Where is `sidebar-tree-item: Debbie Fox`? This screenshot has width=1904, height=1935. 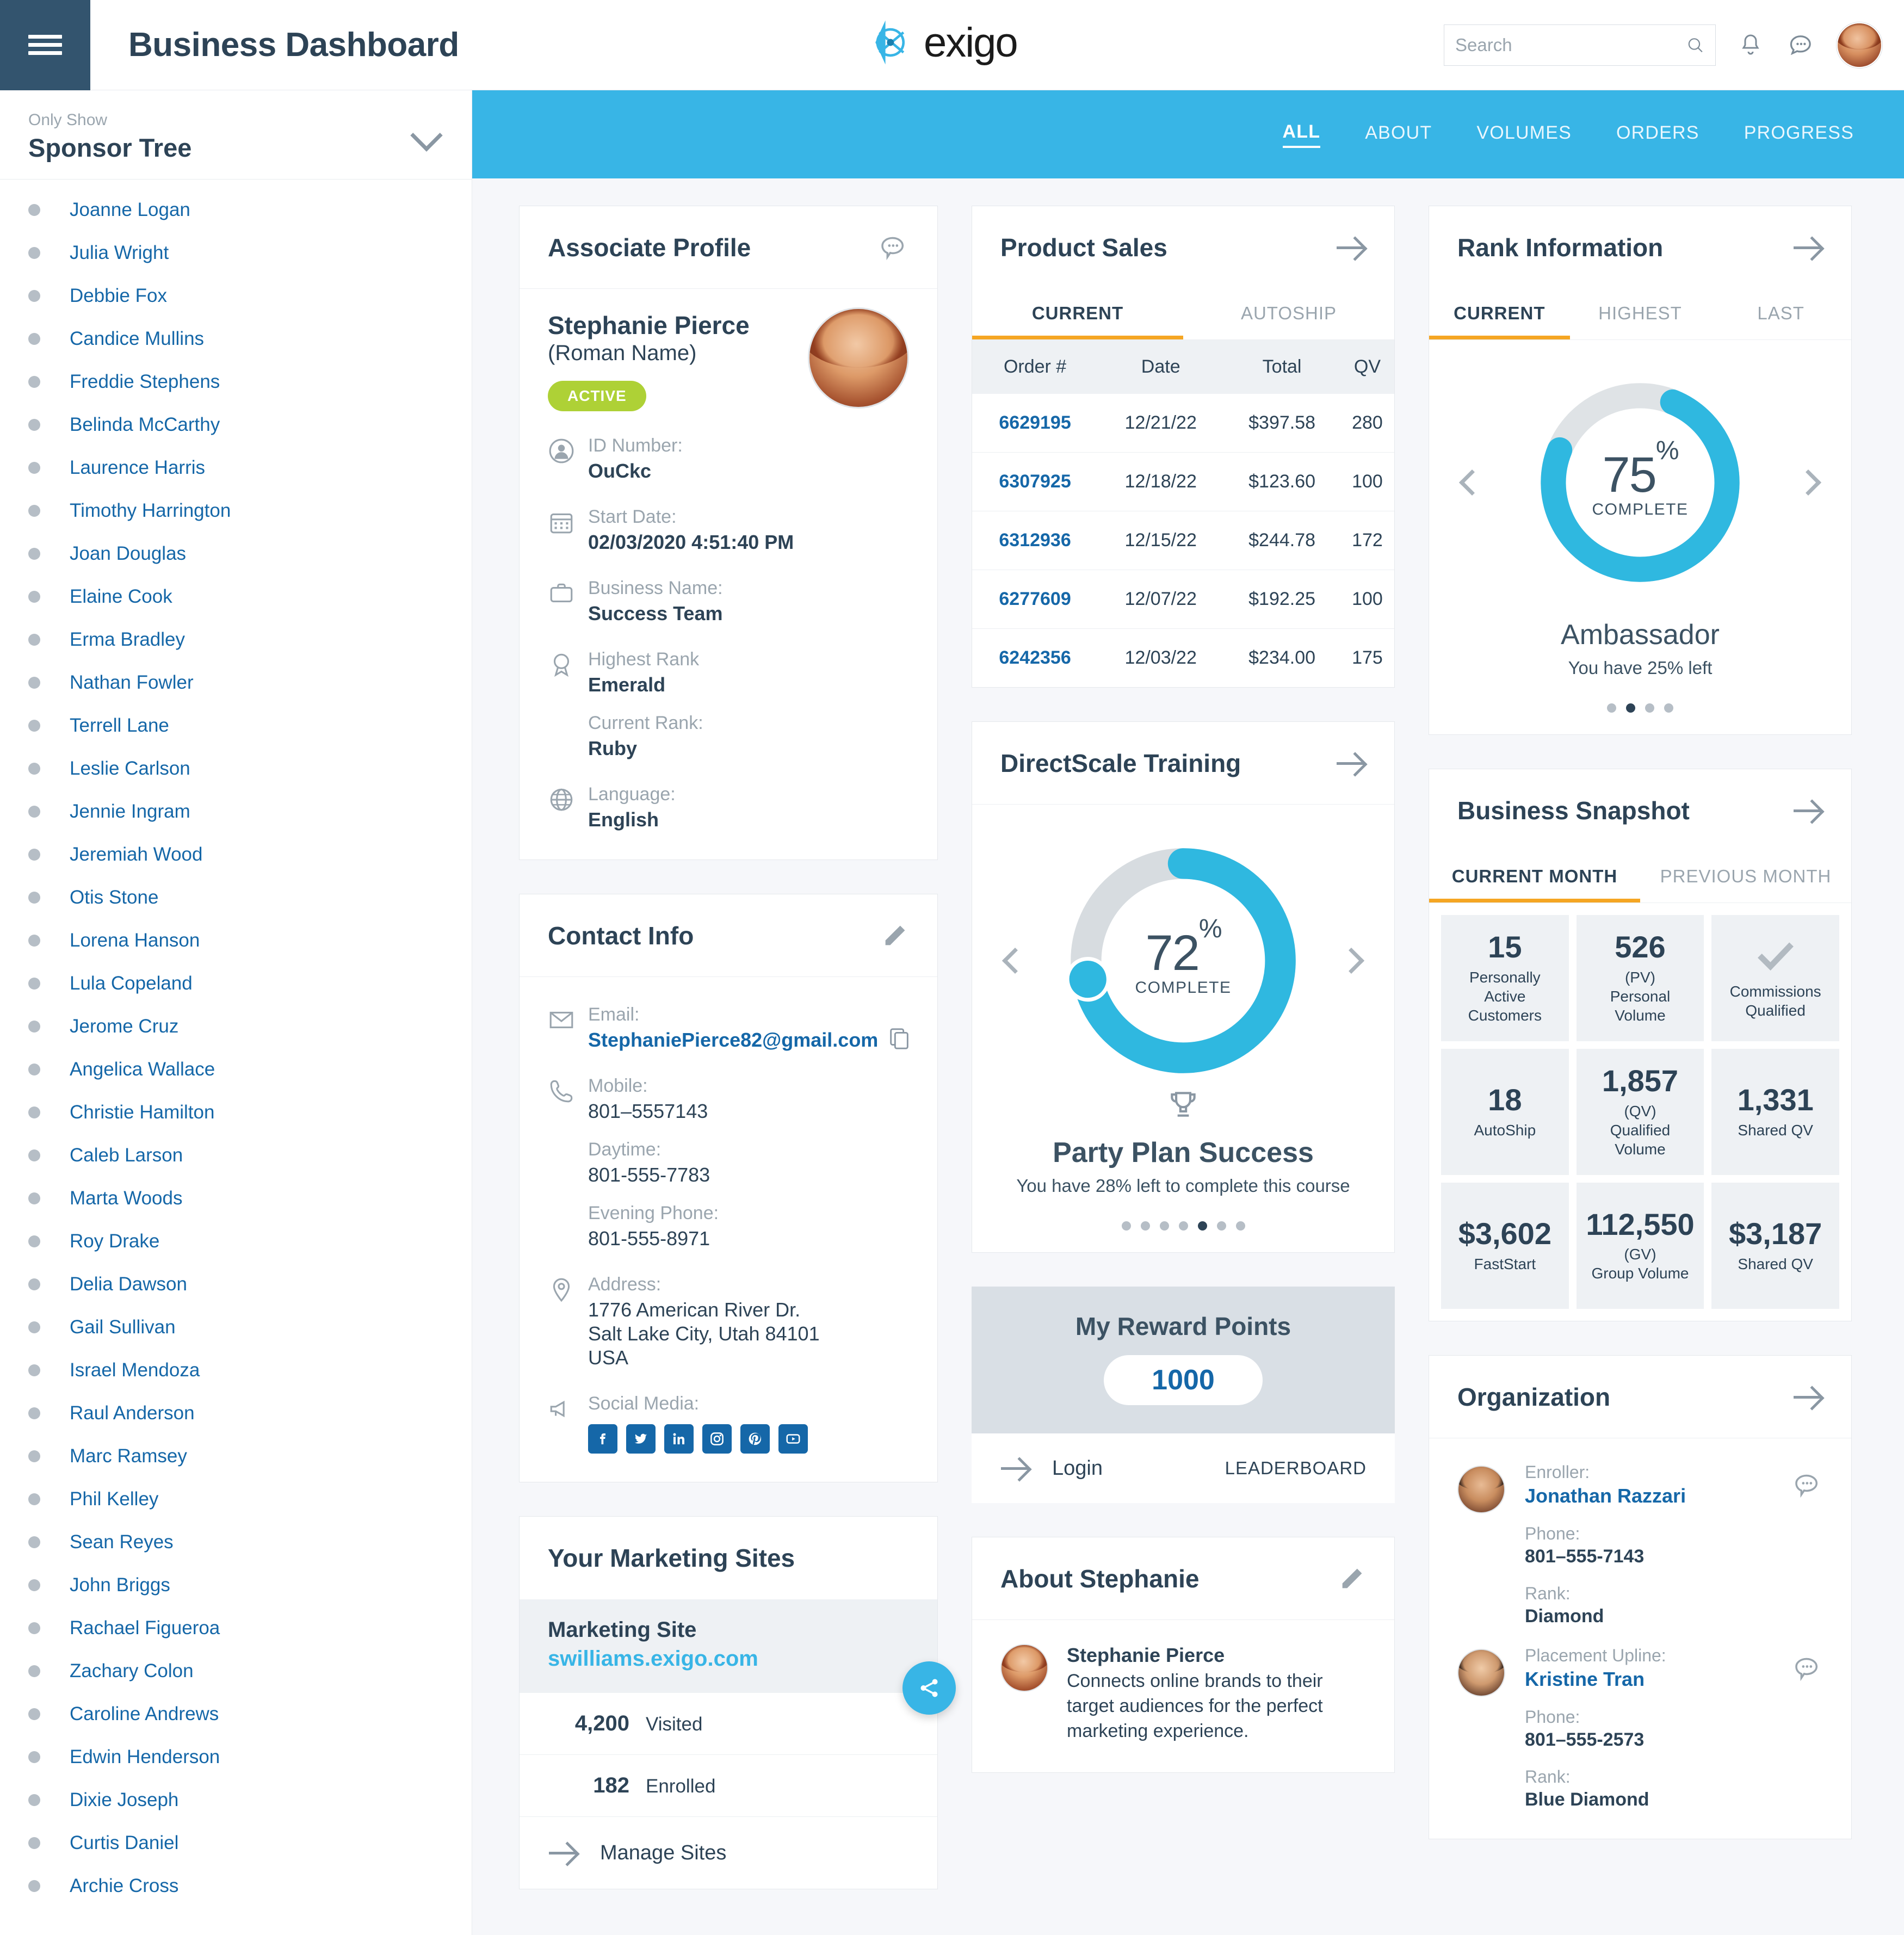
sidebar-tree-item: Debbie Fox is located at coordinates (236, 295).